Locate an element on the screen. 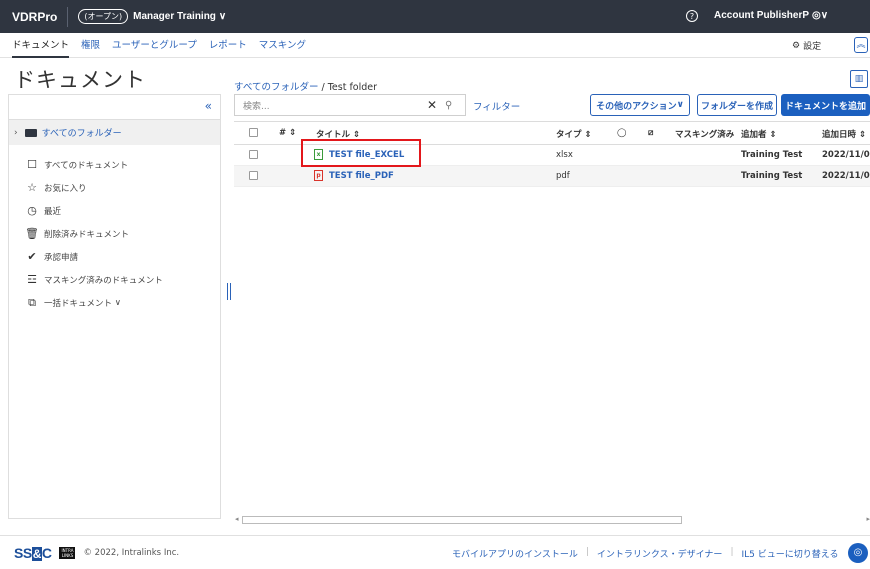  file-link: p TEST file_PDF is located at coordinates (354, 175).